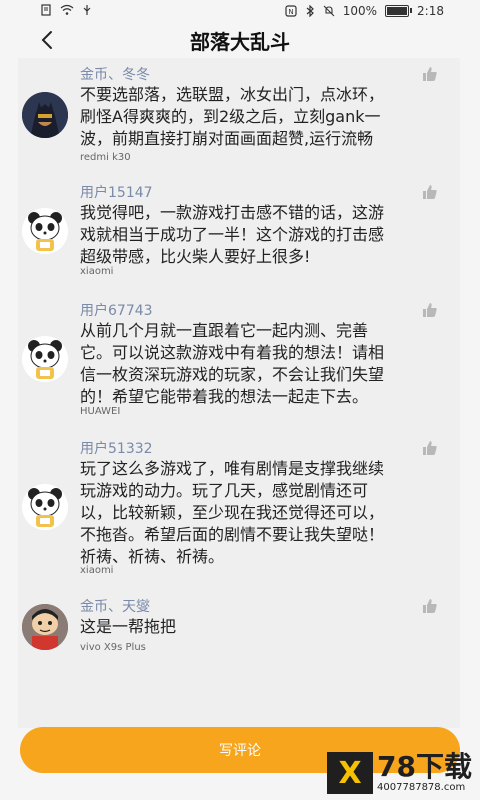 The image size is (480, 800). I want to click on battery-icon, so click(399, 11).